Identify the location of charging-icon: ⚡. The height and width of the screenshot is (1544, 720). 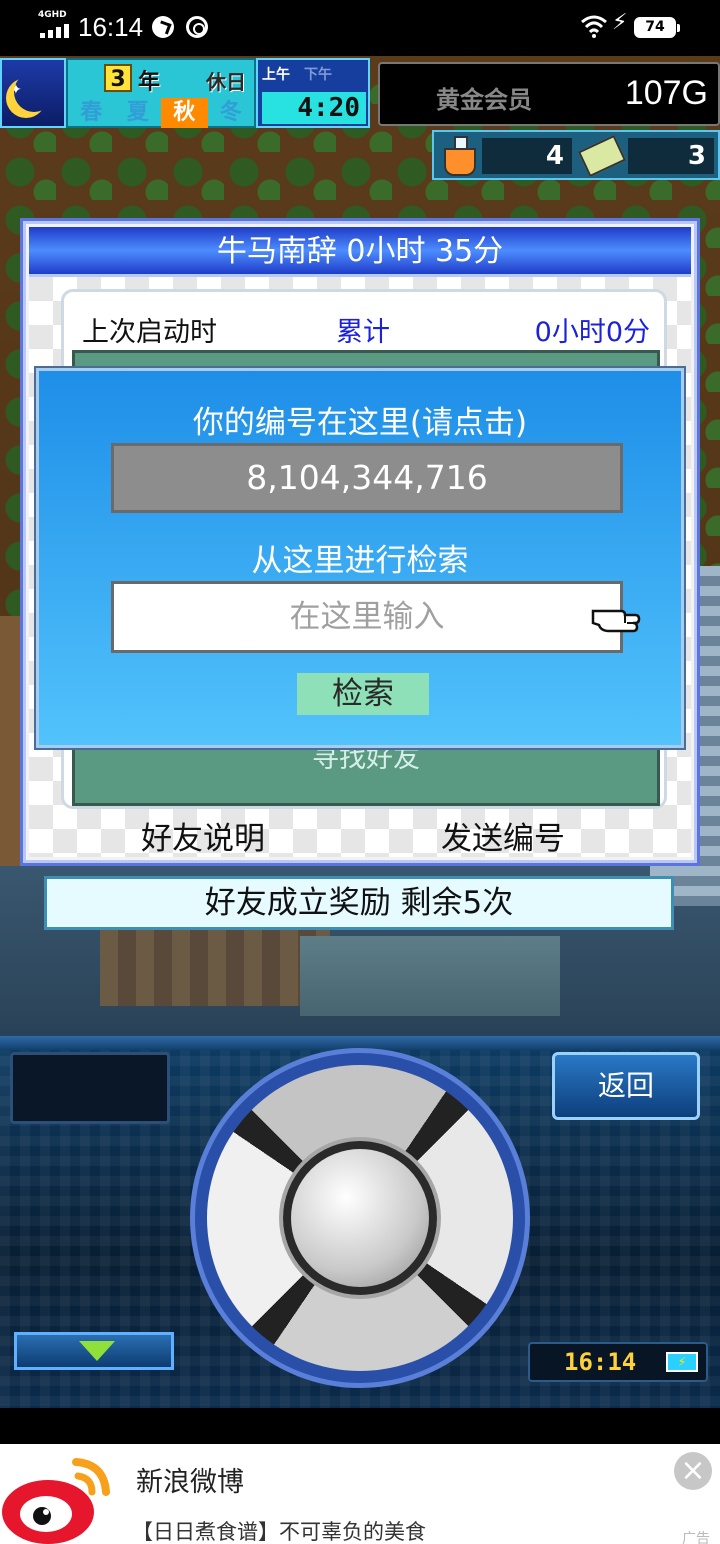
(620, 22).